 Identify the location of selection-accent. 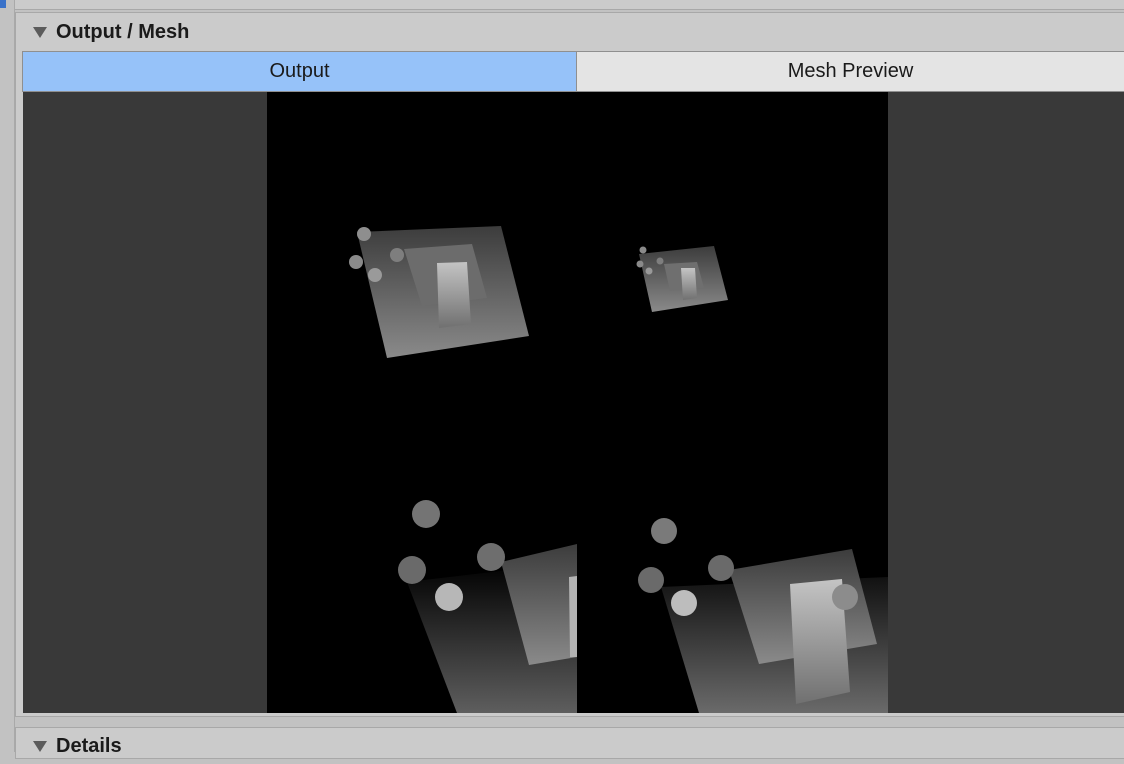
(3, 4).